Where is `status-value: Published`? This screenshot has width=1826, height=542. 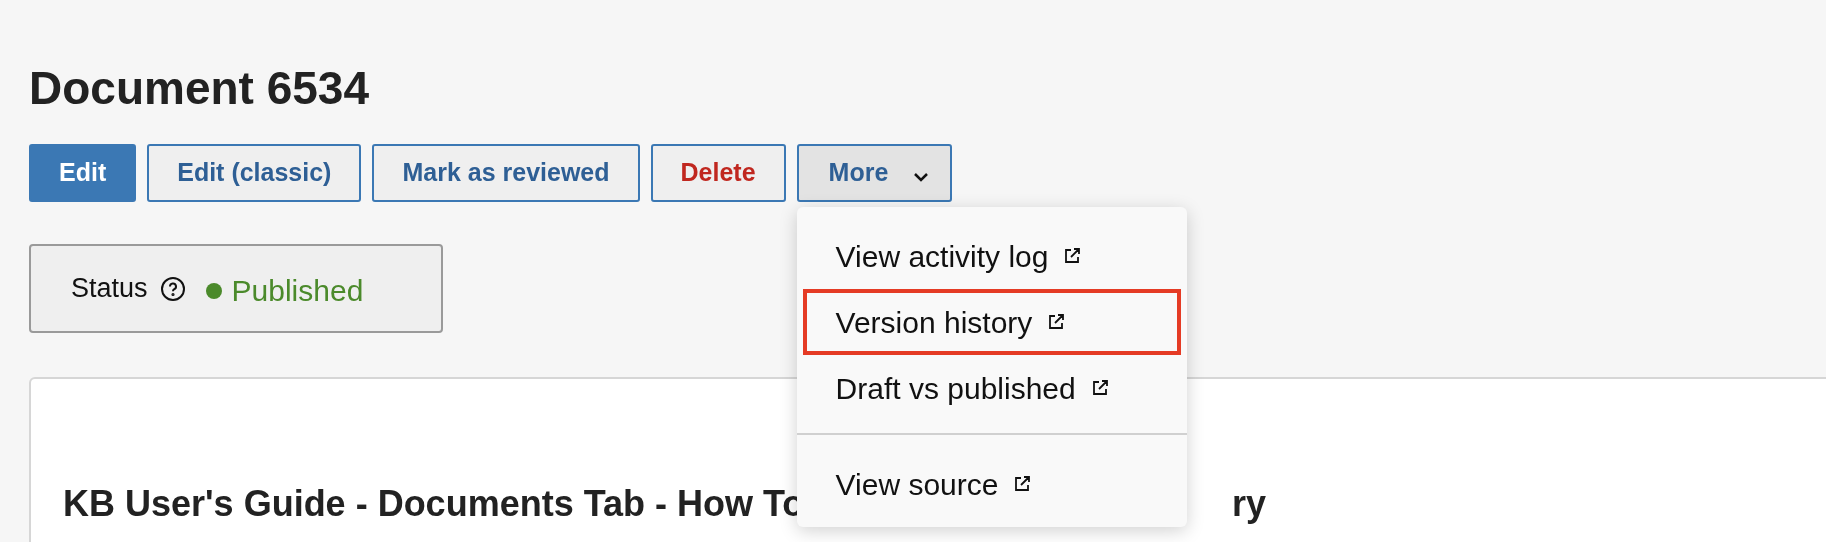
status-value: Published is located at coordinates (297, 291).